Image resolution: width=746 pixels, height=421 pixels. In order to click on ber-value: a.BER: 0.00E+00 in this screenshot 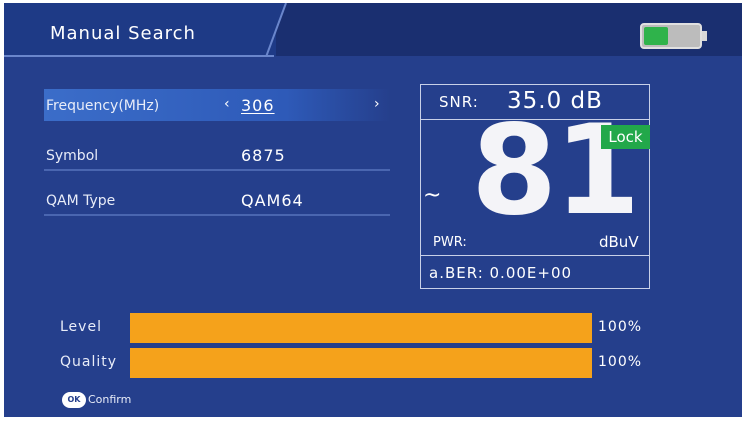, I will do `click(501, 273)`.